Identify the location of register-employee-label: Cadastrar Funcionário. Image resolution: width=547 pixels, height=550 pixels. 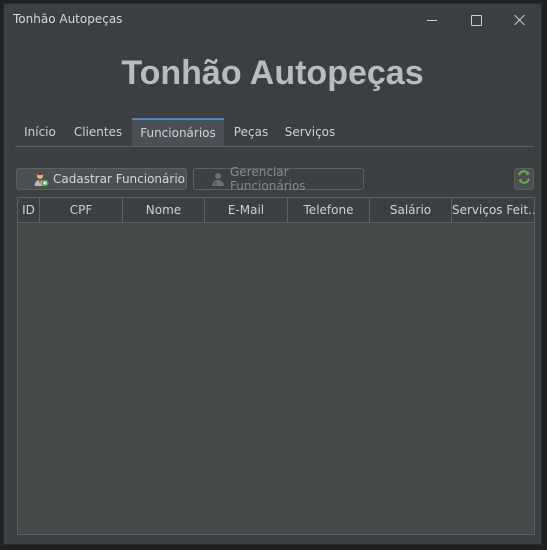
(119, 179).